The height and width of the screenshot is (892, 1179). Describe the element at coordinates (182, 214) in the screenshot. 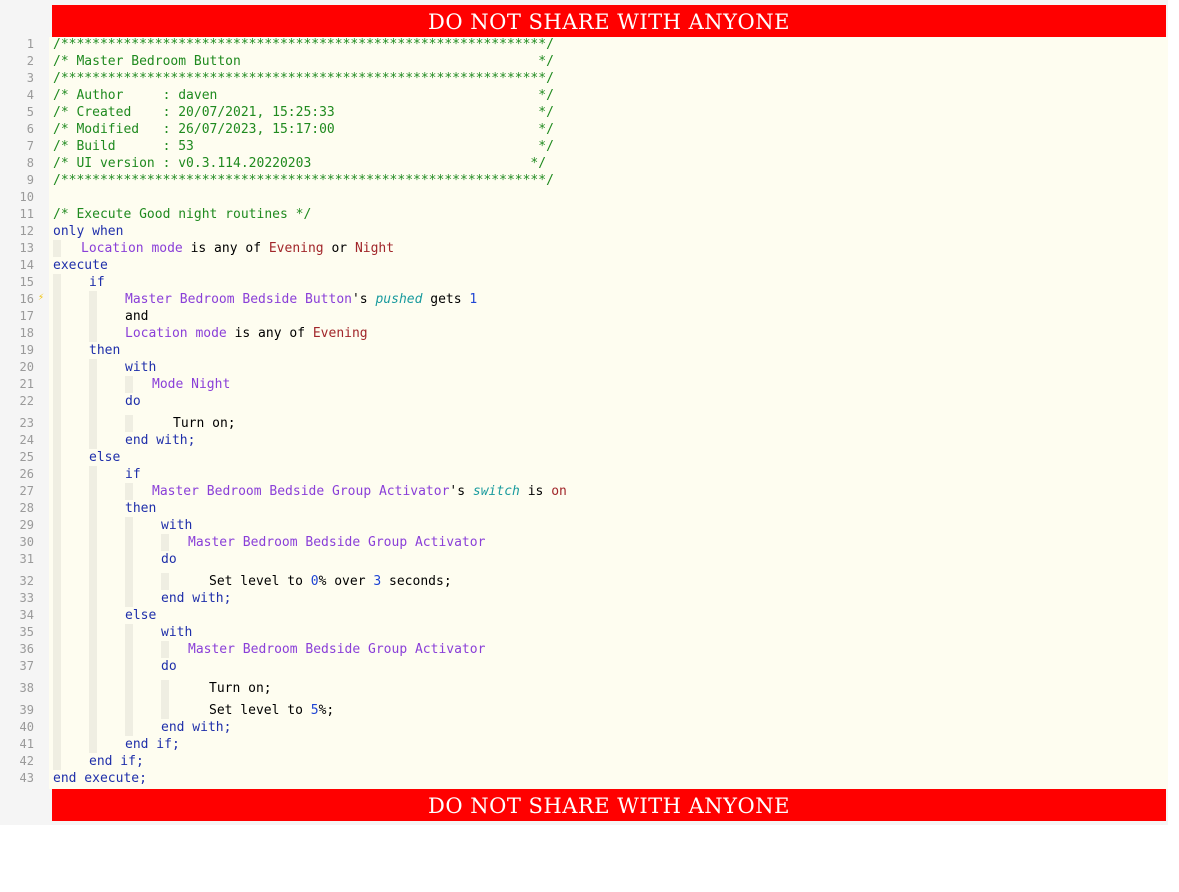

I see `code-line: /* Execute Good night routines */` at that location.